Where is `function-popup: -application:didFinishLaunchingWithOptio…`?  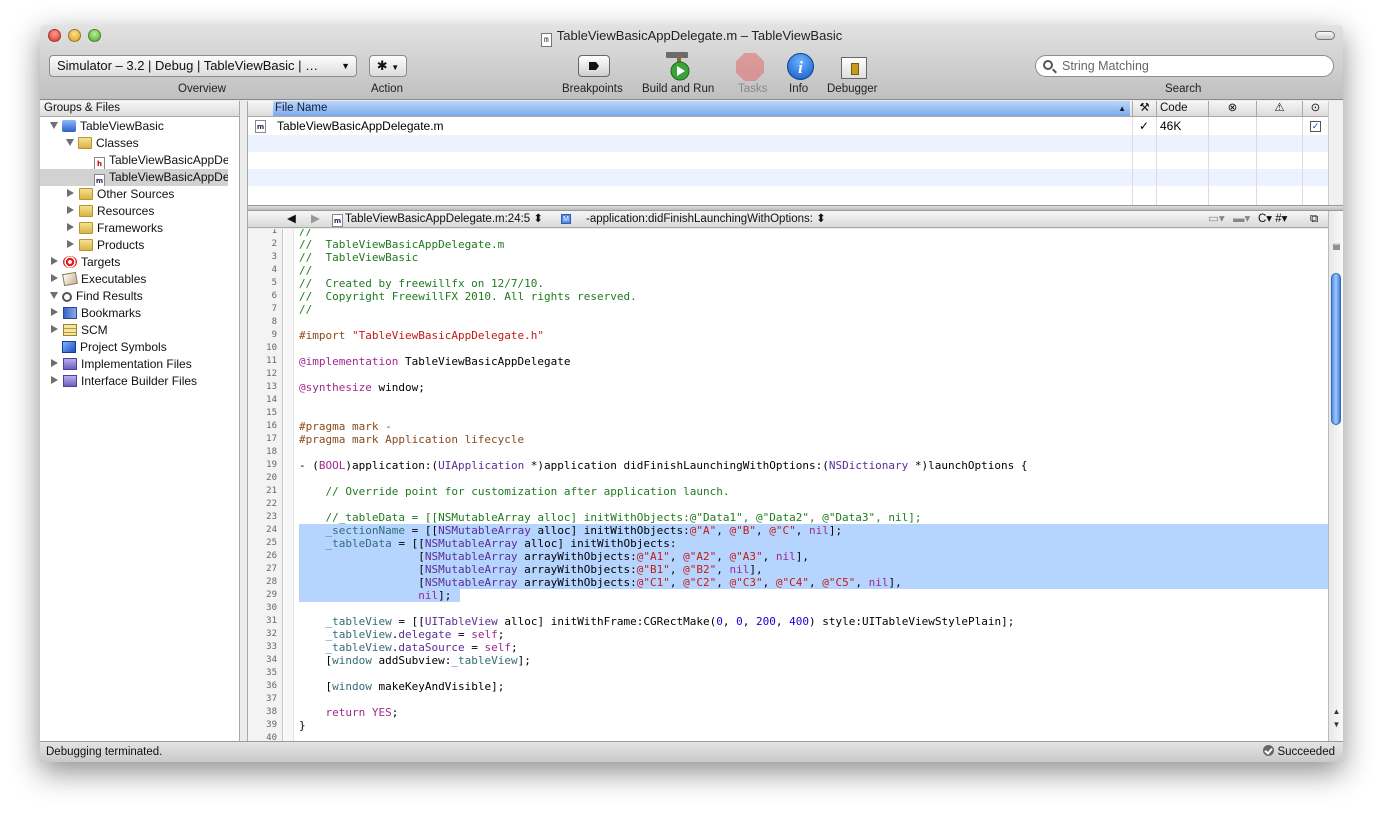 function-popup: -application:didFinishLaunchingWithOptio… is located at coordinates (706, 219).